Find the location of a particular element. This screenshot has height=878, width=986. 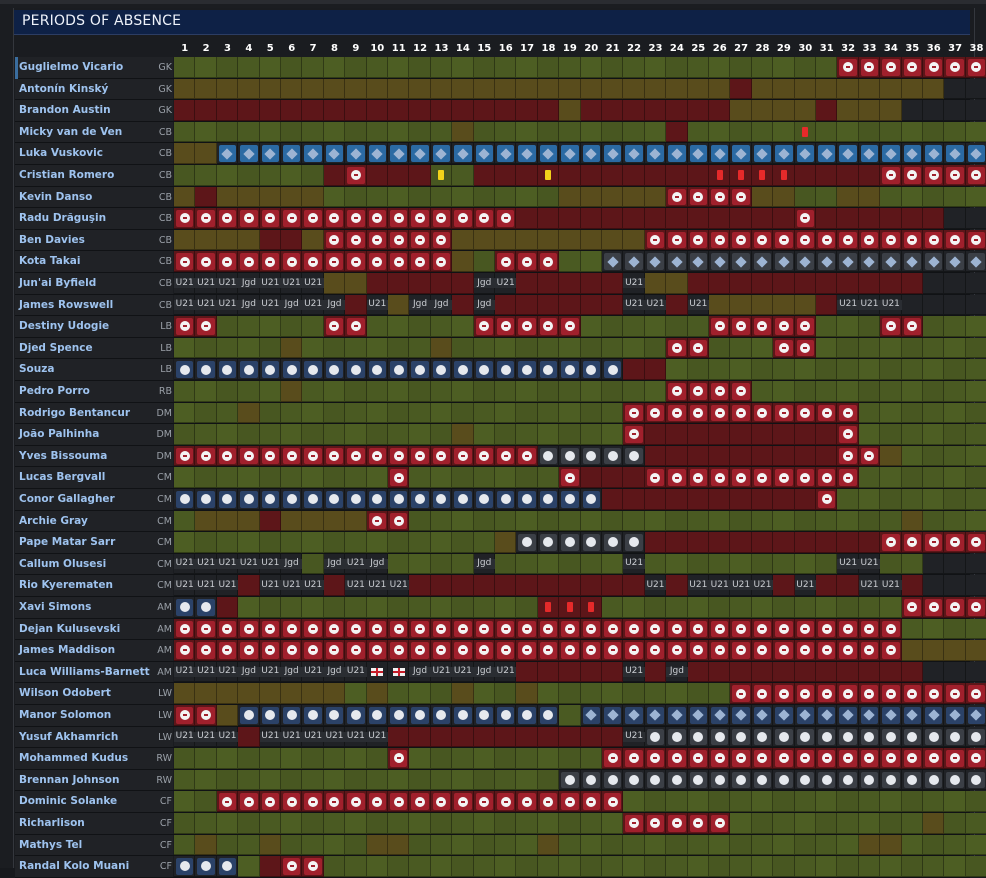

player-name: Micky van de Ven is located at coordinates (70, 132).